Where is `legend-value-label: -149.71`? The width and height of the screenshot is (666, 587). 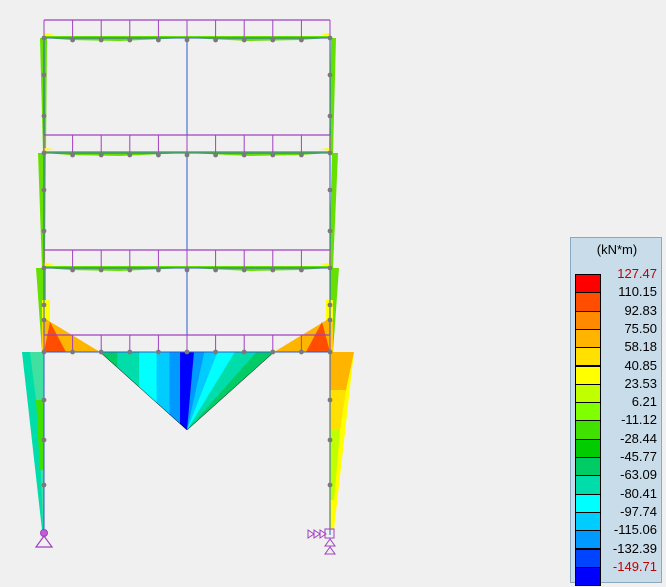 legend-value-label: -149.71 is located at coordinates (634, 566).